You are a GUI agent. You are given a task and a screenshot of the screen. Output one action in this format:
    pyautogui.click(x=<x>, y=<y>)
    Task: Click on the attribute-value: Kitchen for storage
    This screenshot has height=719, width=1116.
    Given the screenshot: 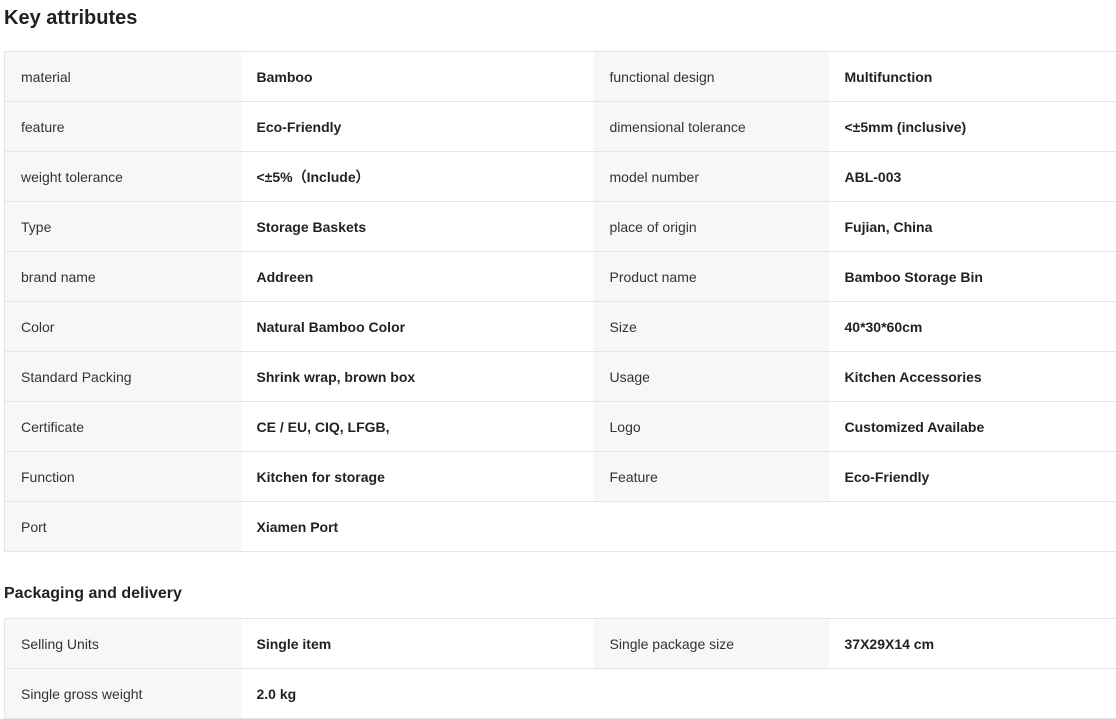 What is the action you would take?
    pyautogui.click(x=417, y=477)
    